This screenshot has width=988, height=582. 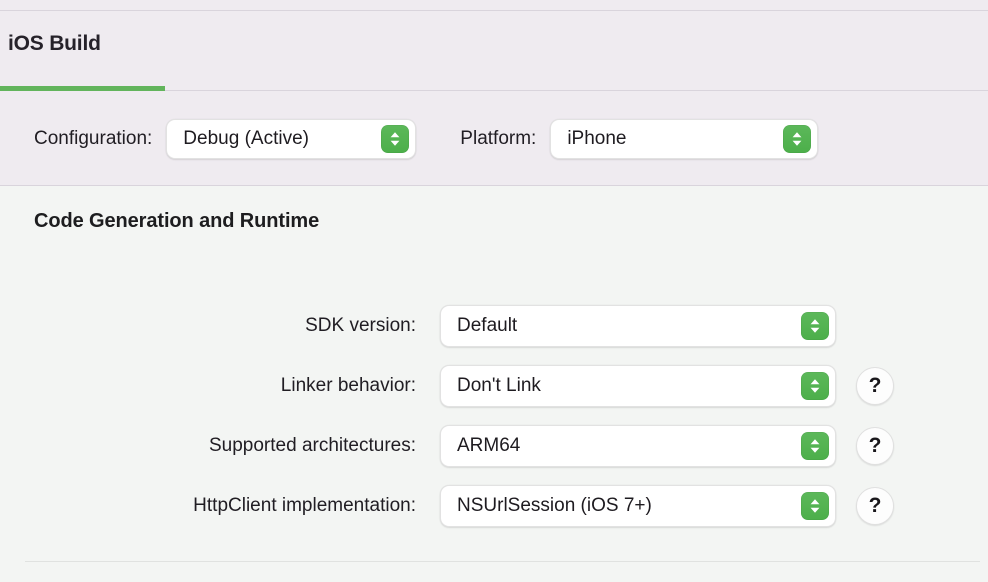 I want to click on settings-row-label: Linker behavior:, so click(x=348, y=385).